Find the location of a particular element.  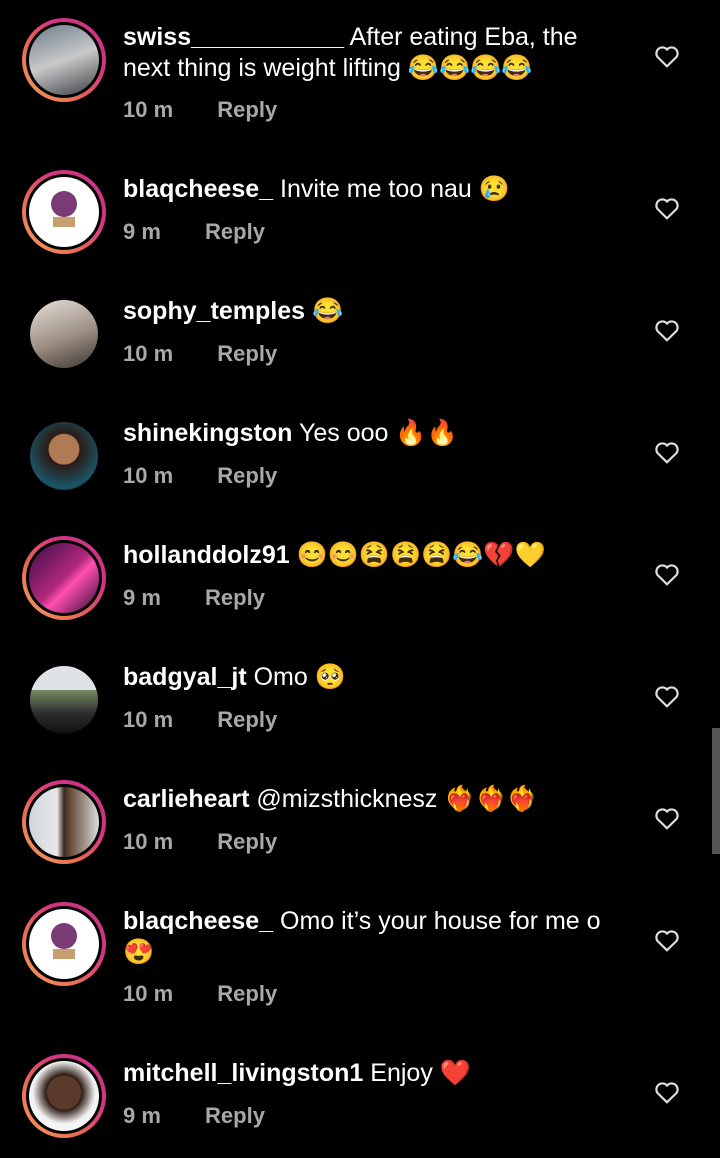

comment-username: hollanddolz91 is located at coordinates (206, 555).